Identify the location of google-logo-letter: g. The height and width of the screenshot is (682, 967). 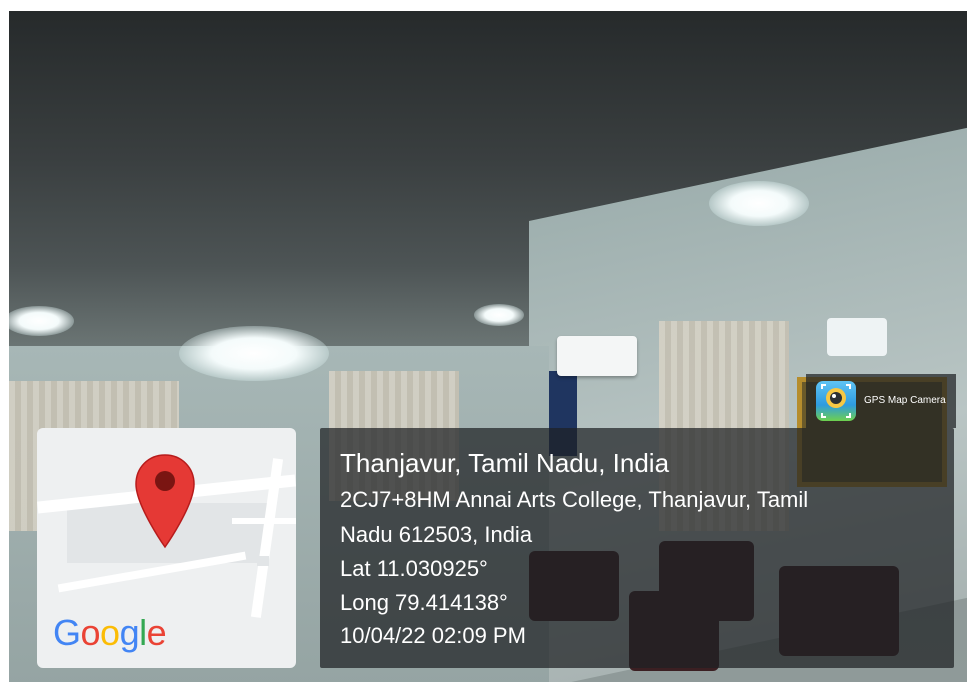
(129, 632).